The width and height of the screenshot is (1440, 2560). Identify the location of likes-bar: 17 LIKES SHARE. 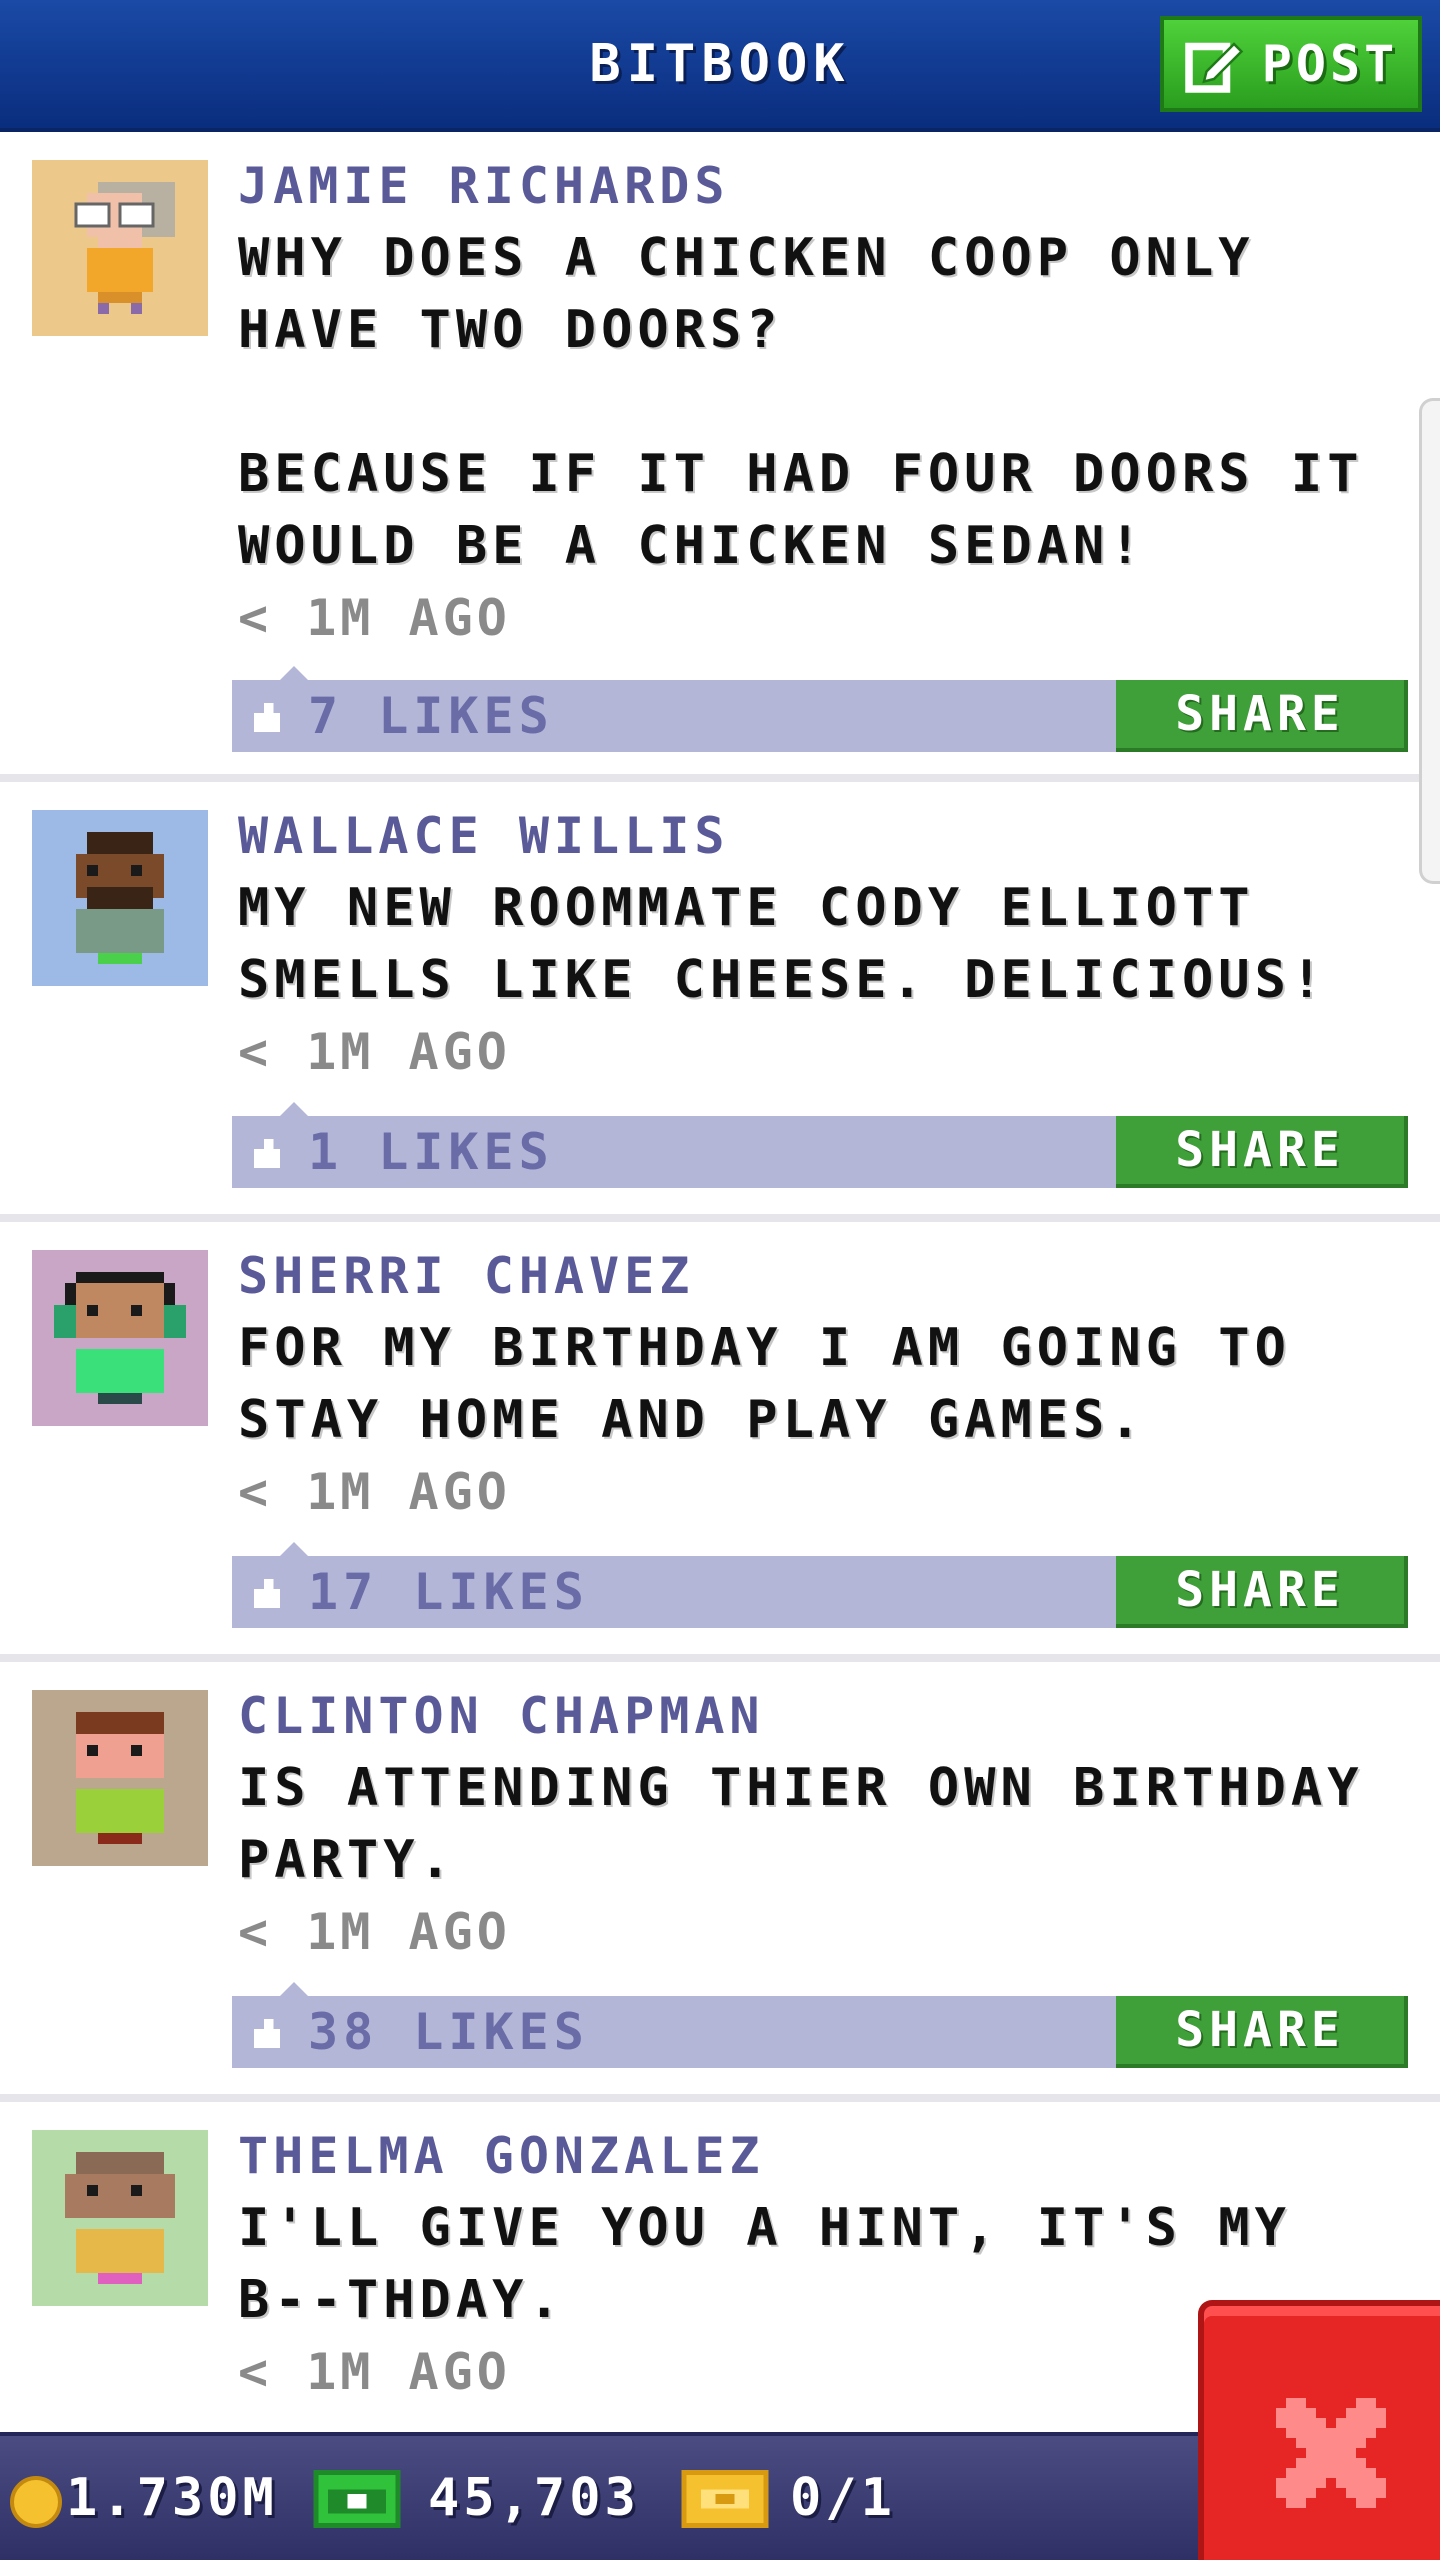
(820, 1585).